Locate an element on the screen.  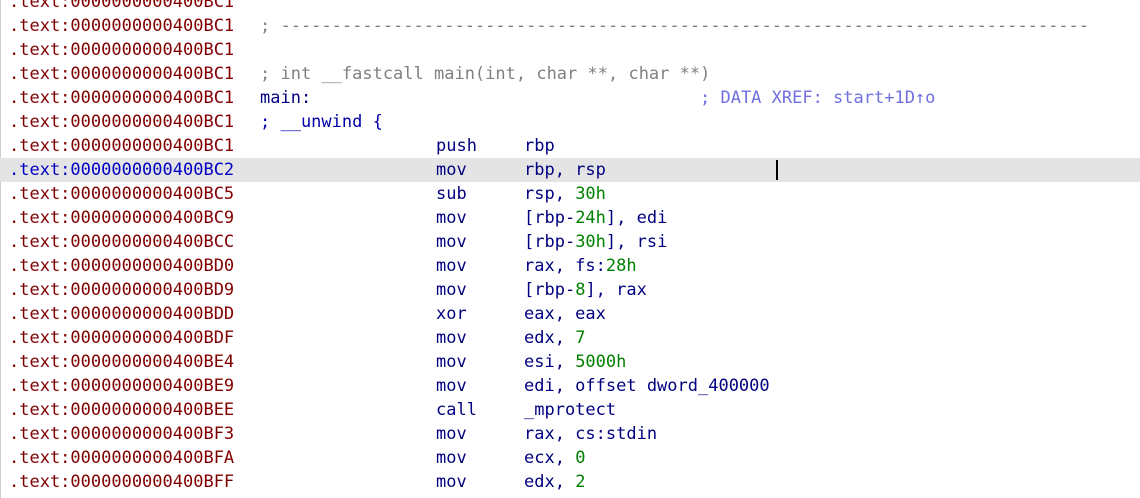
instruction-operands: edx, 2 is located at coordinates (554, 482).